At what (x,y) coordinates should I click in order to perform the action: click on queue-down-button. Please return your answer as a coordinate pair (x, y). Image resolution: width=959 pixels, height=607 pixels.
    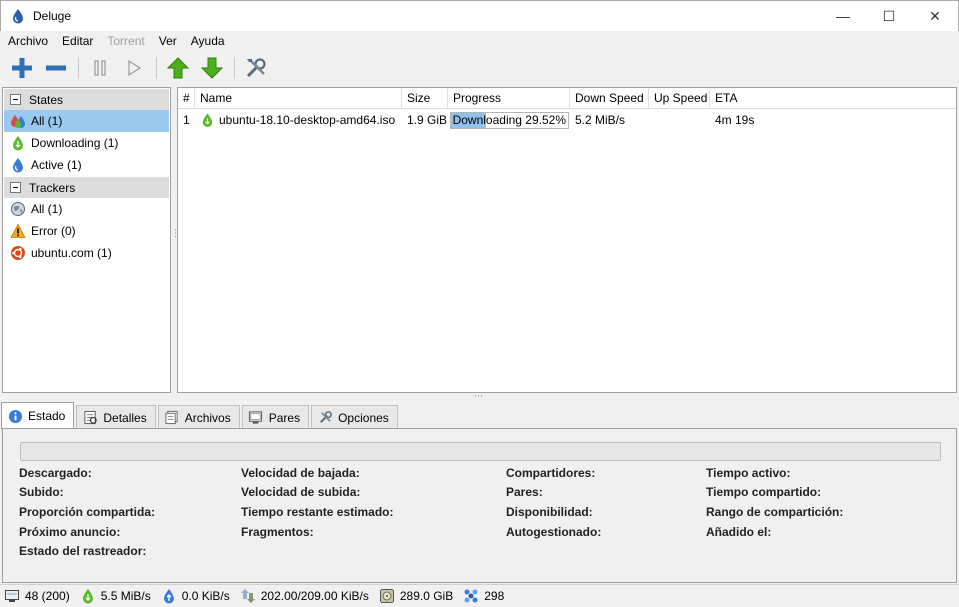
    Looking at the image, I should click on (212, 68).